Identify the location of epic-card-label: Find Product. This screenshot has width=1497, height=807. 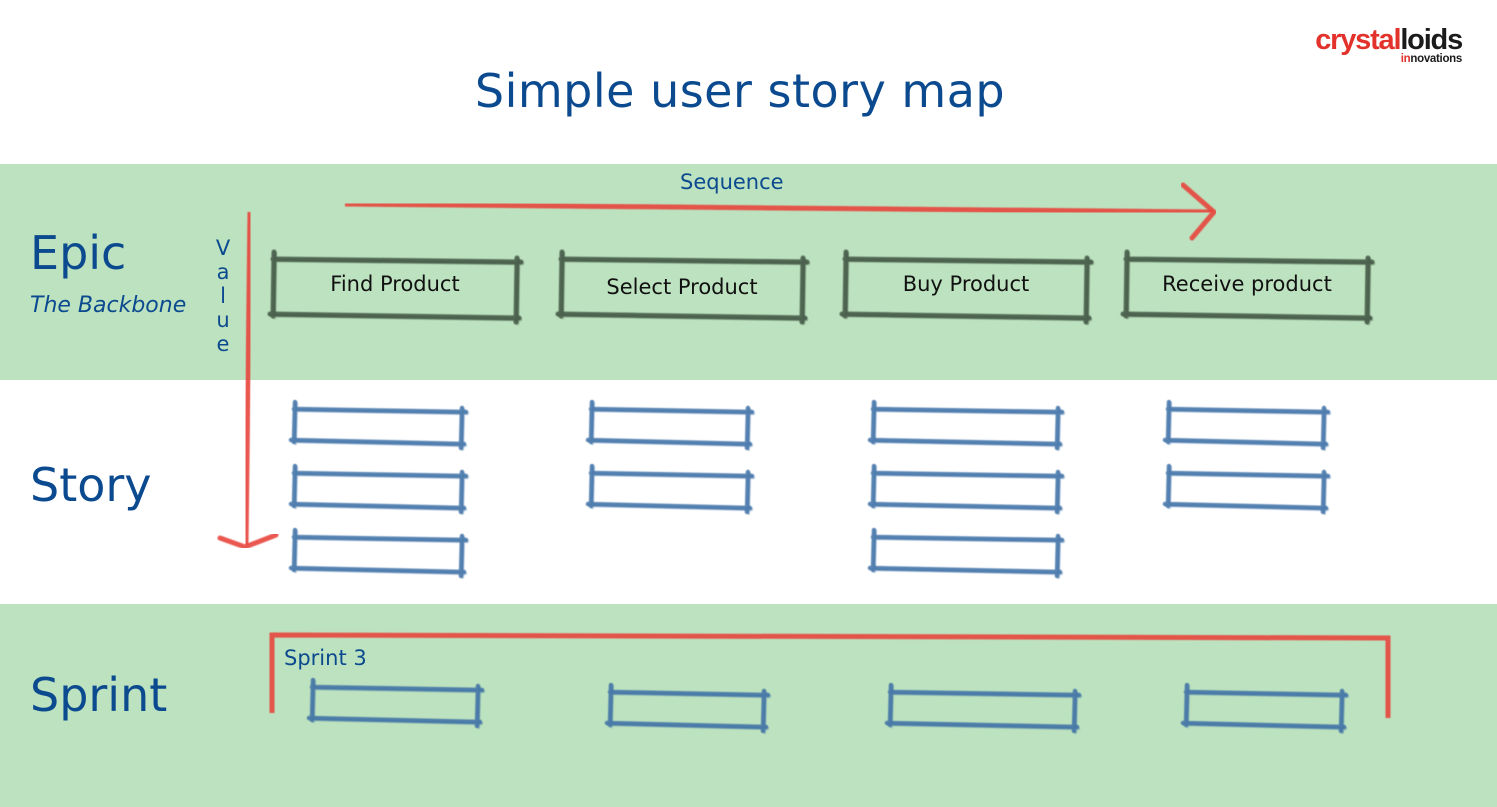
(395, 284).